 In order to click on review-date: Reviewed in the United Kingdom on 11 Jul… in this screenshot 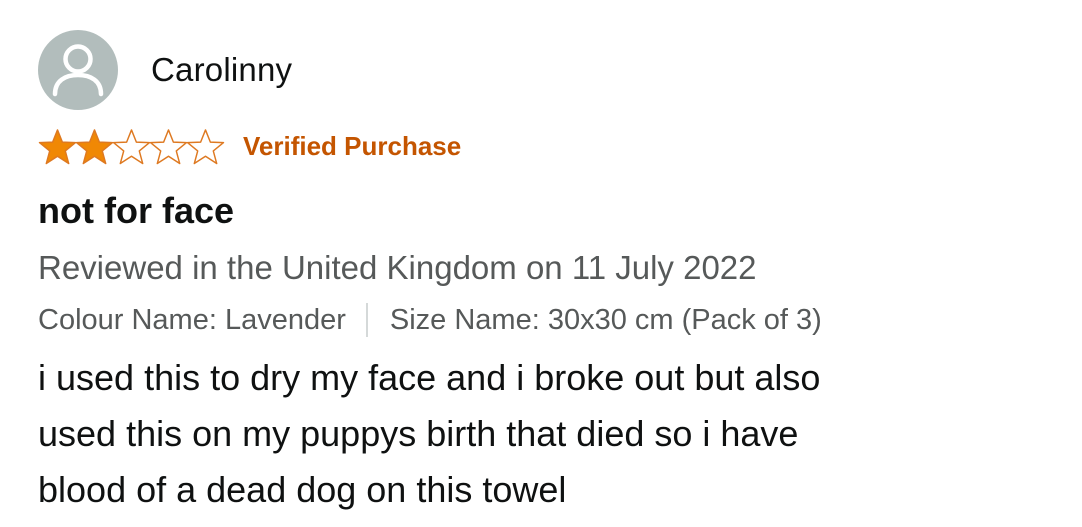, I will do `click(397, 267)`.